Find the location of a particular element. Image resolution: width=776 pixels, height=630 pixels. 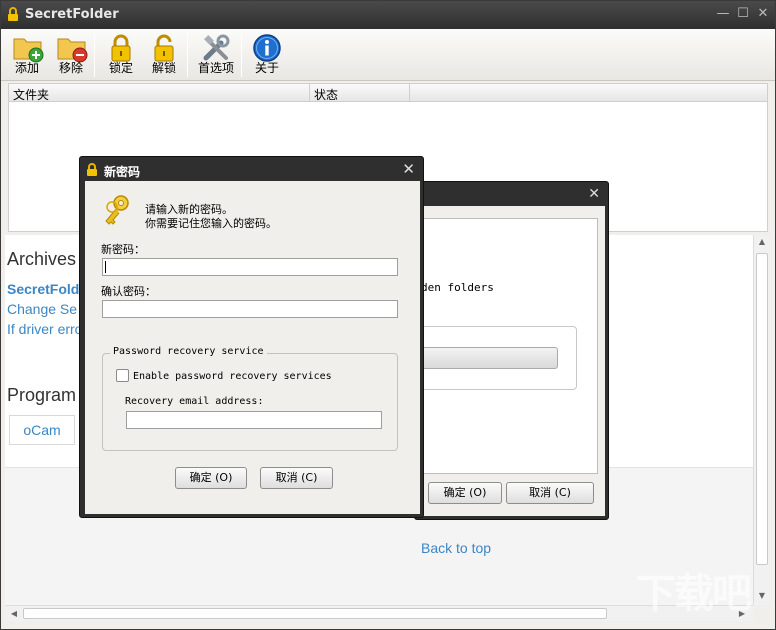

ocam-link: oCam is located at coordinates (42, 430).